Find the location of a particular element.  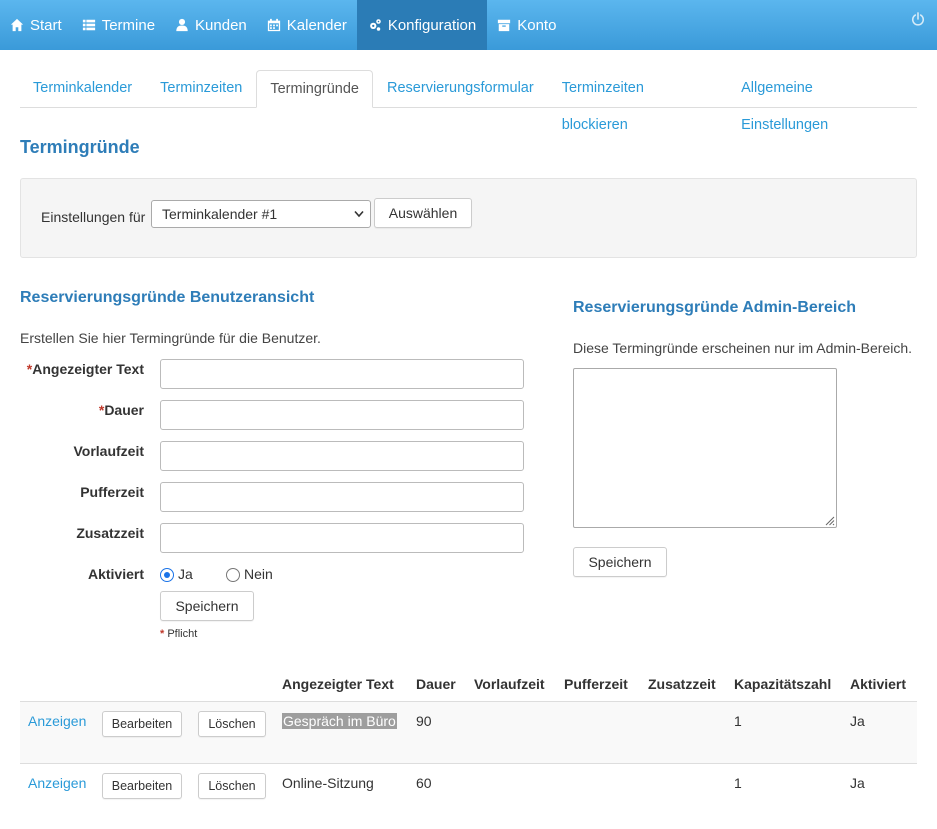

nav-kalender: Kalender is located at coordinates (307, 25).